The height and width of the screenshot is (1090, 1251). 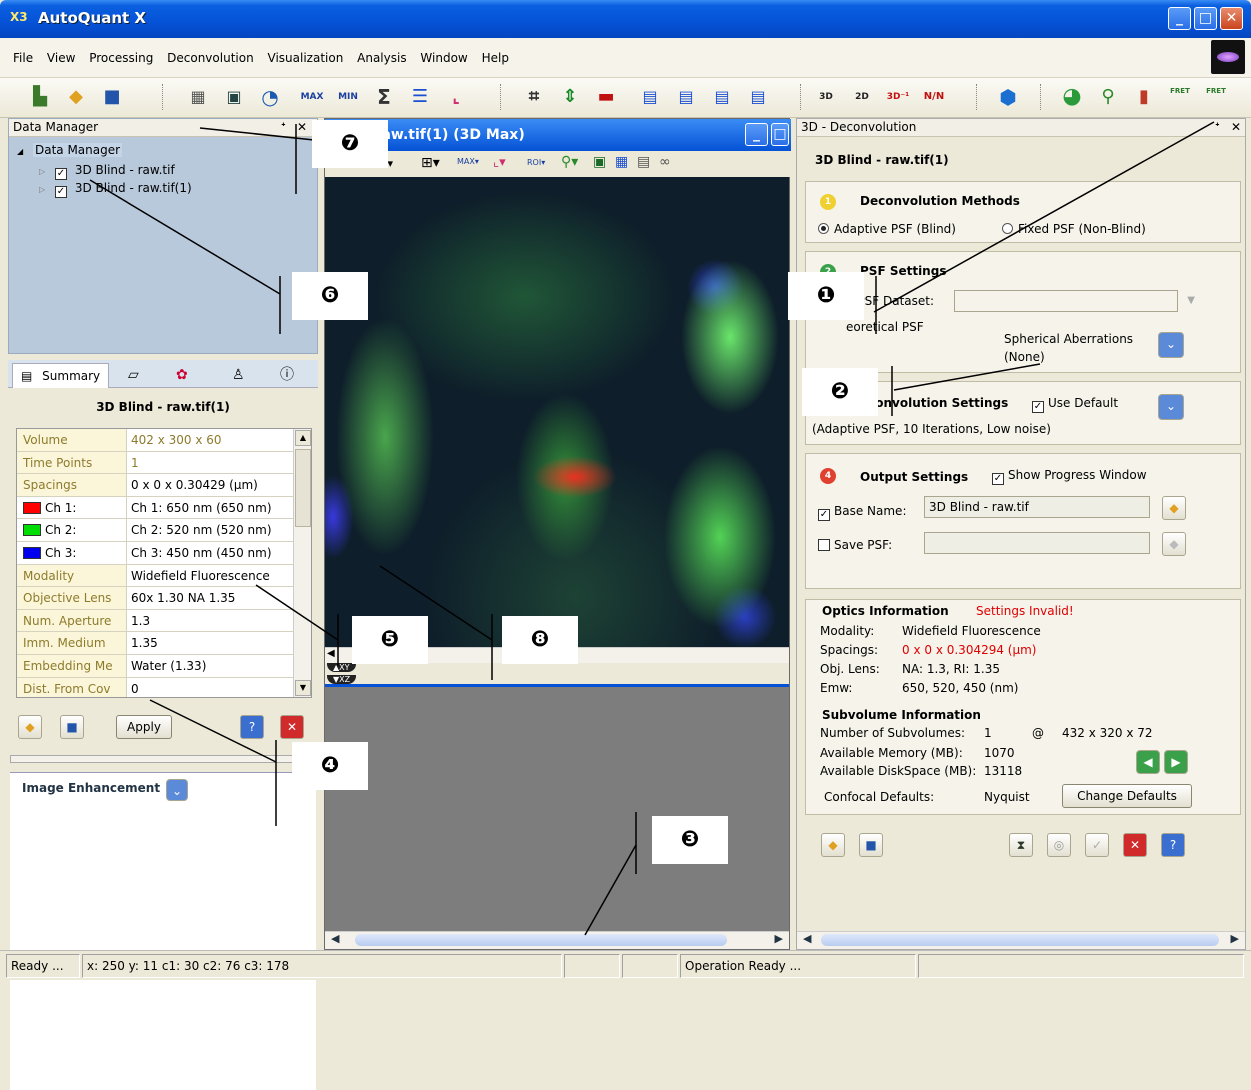 I want to click on resize-icon: ⇕, so click(x=570, y=97).